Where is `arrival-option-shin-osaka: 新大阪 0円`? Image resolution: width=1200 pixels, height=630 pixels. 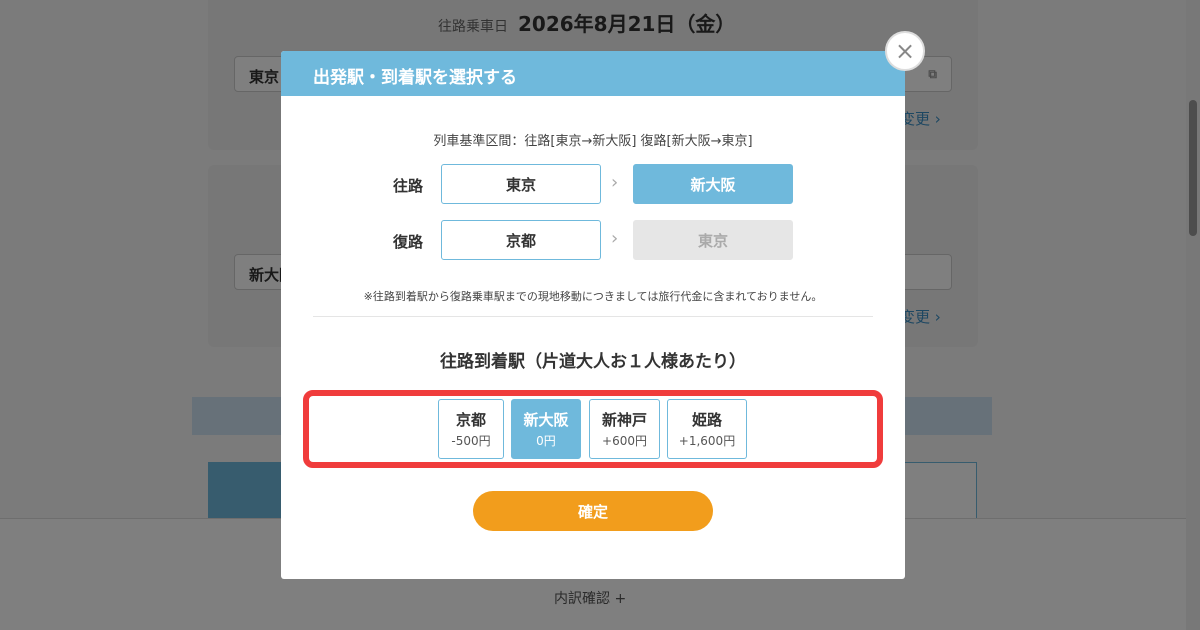 arrival-option-shin-osaka: 新大阪 0円 is located at coordinates (546, 429).